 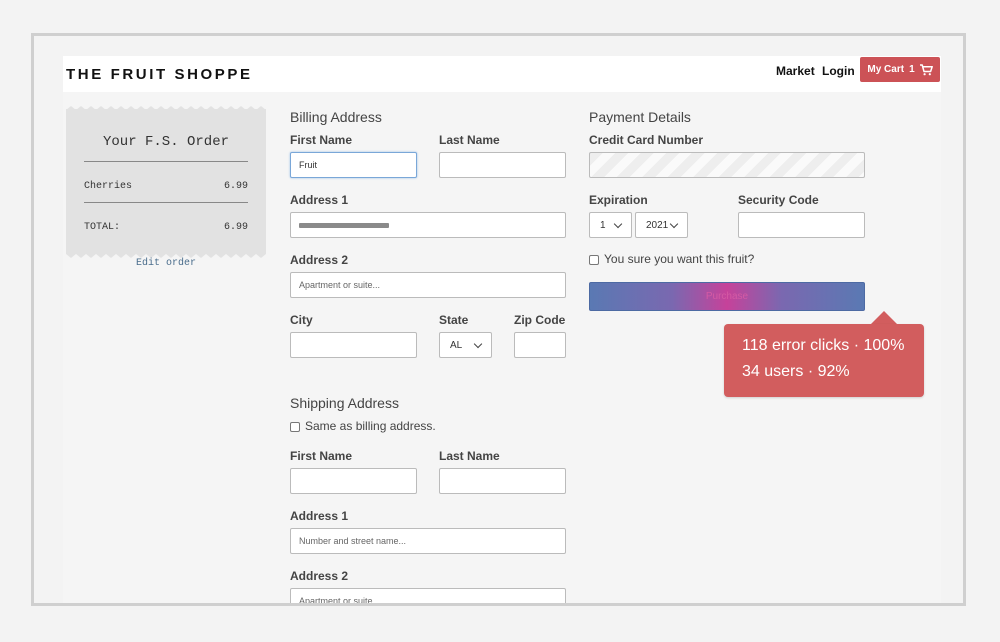 What do you see at coordinates (319, 200) in the screenshot?
I see `billing-address1-label: Address 1` at bounding box center [319, 200].